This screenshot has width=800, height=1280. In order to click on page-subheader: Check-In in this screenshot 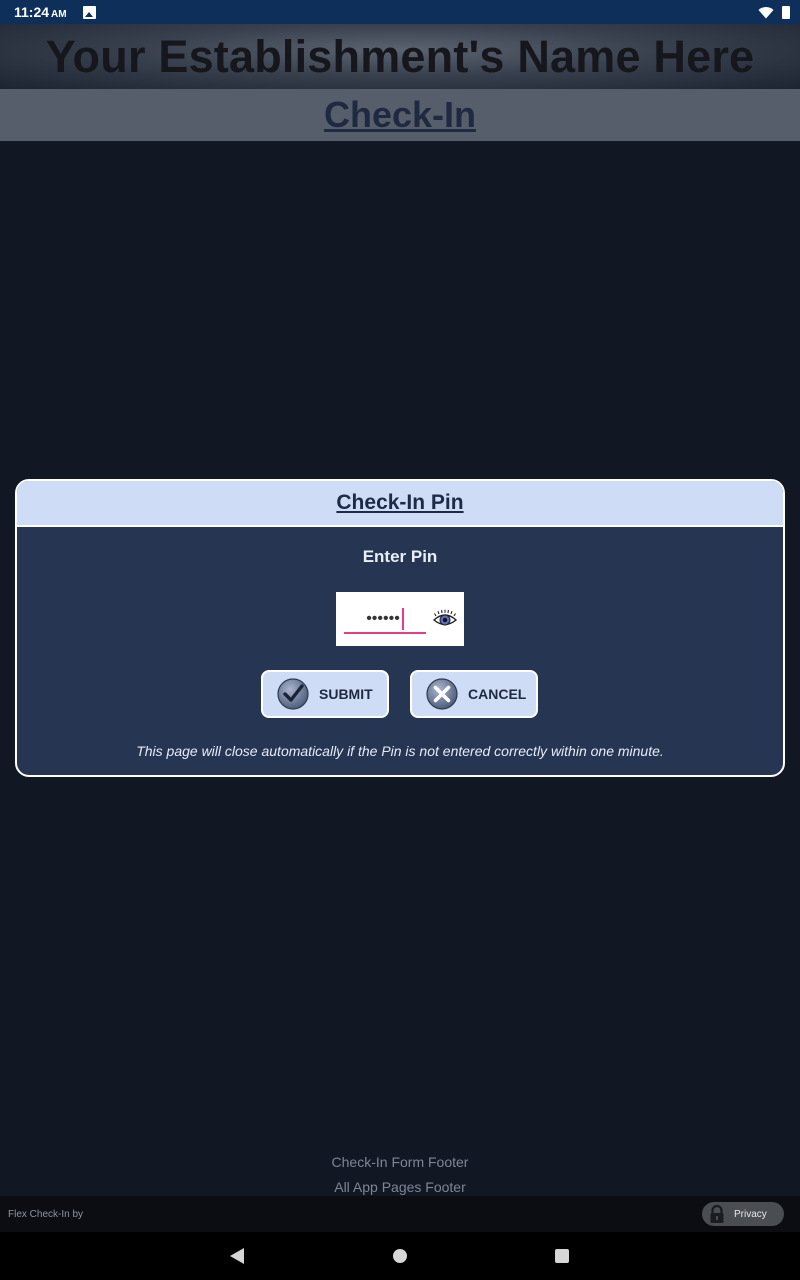, I will do `click(400, 115)`.